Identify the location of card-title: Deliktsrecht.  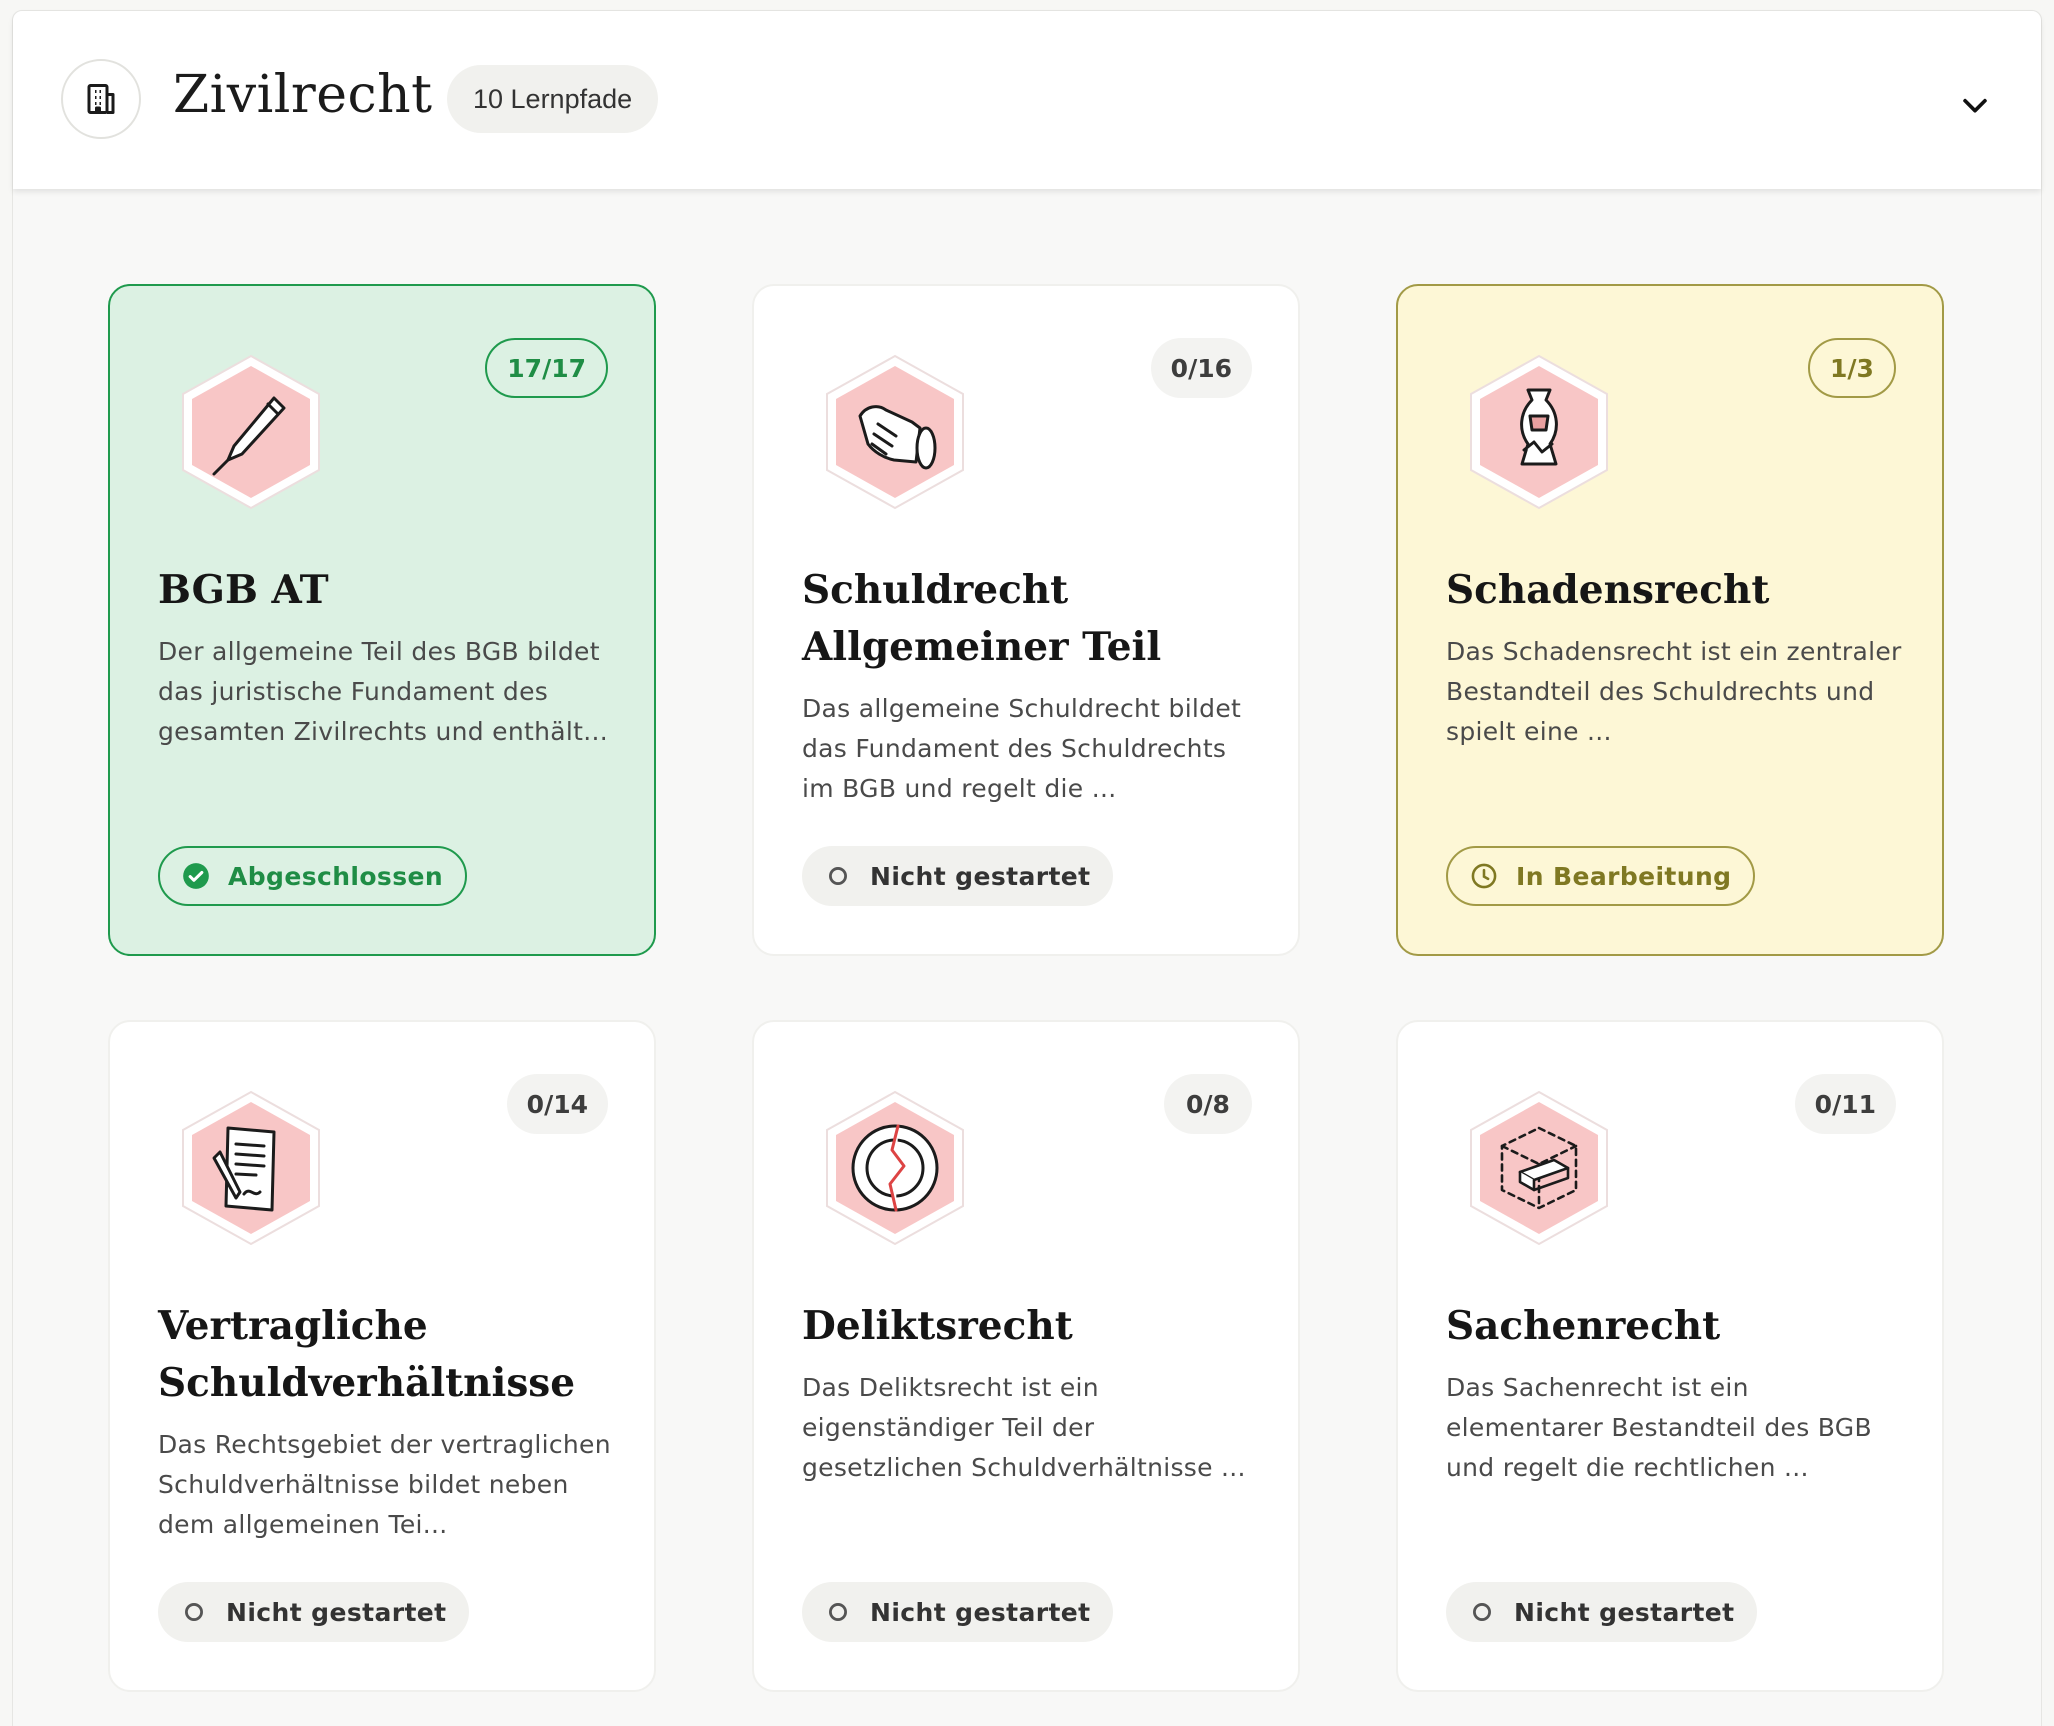
(937, 1326).